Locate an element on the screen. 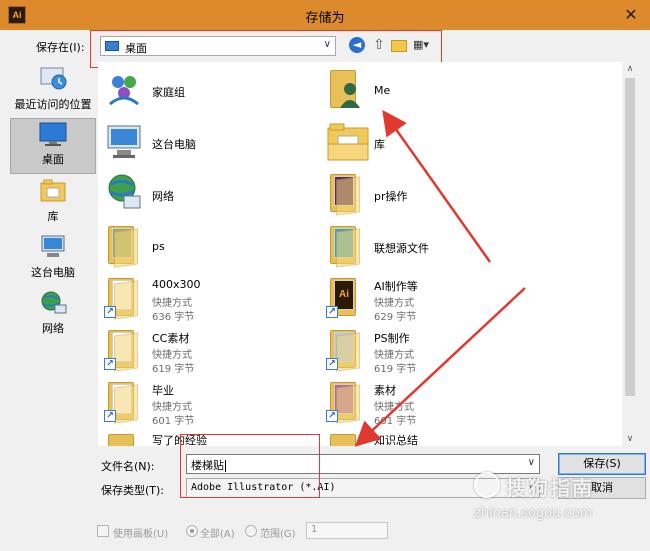 The height and width of the screenshot is (551, 650). title-bar: Ai 存储为 ✕ is located at coordinates (325, 15).